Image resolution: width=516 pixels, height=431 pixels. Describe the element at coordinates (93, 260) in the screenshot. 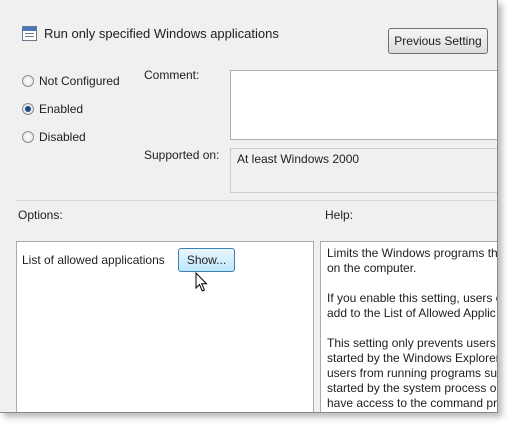

I see `allowed-apps-label: List of allowed applications` at that location.